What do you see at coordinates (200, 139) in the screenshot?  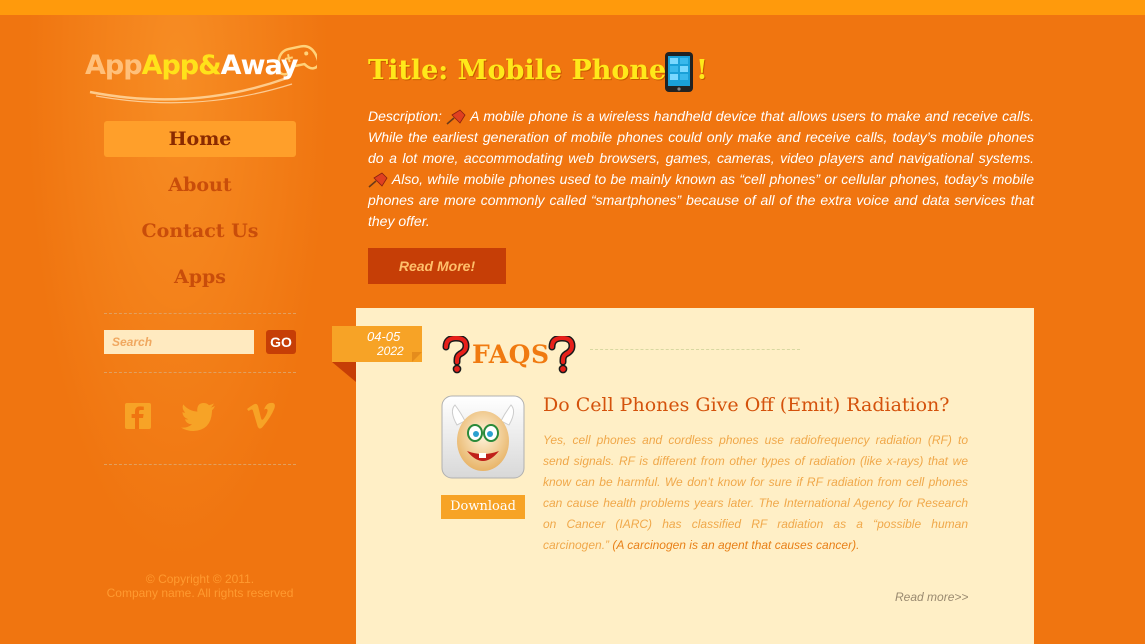 I see `nav-item-home: Home` at bounding box center [200, 139].